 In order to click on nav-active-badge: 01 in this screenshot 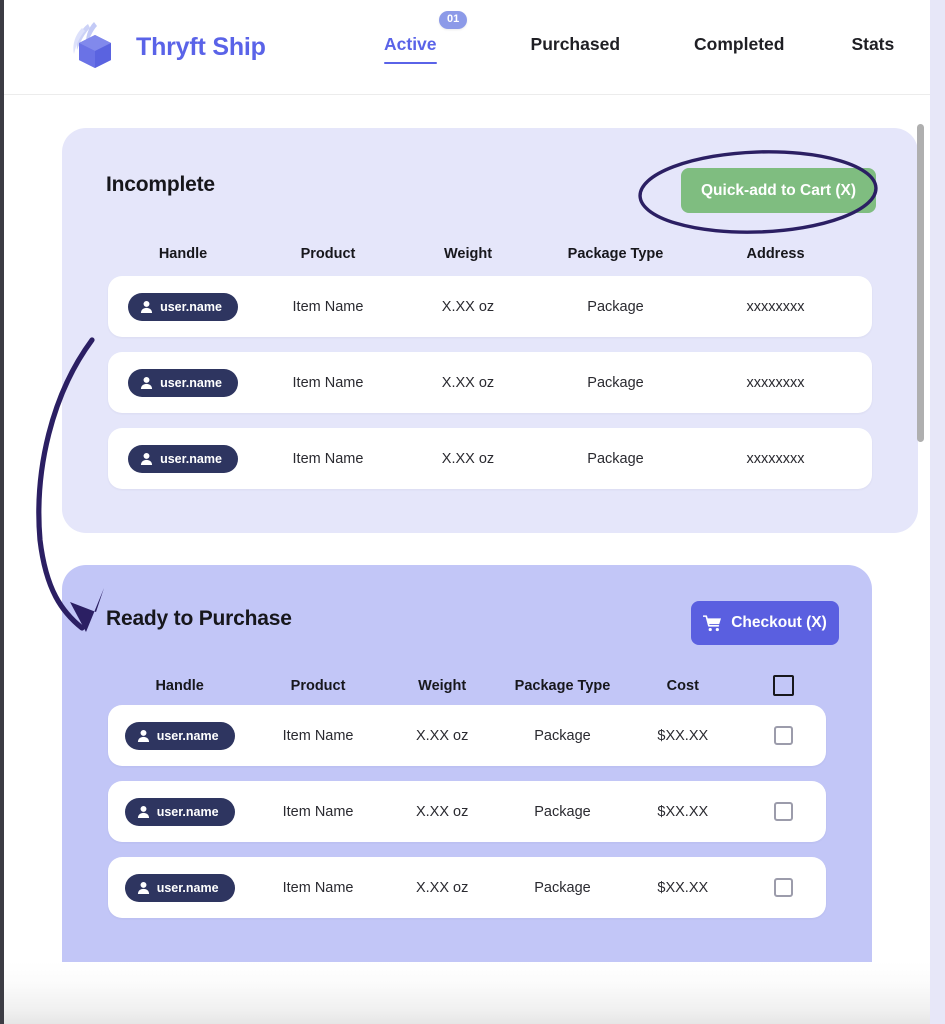, I will do `click(453, 20)`.